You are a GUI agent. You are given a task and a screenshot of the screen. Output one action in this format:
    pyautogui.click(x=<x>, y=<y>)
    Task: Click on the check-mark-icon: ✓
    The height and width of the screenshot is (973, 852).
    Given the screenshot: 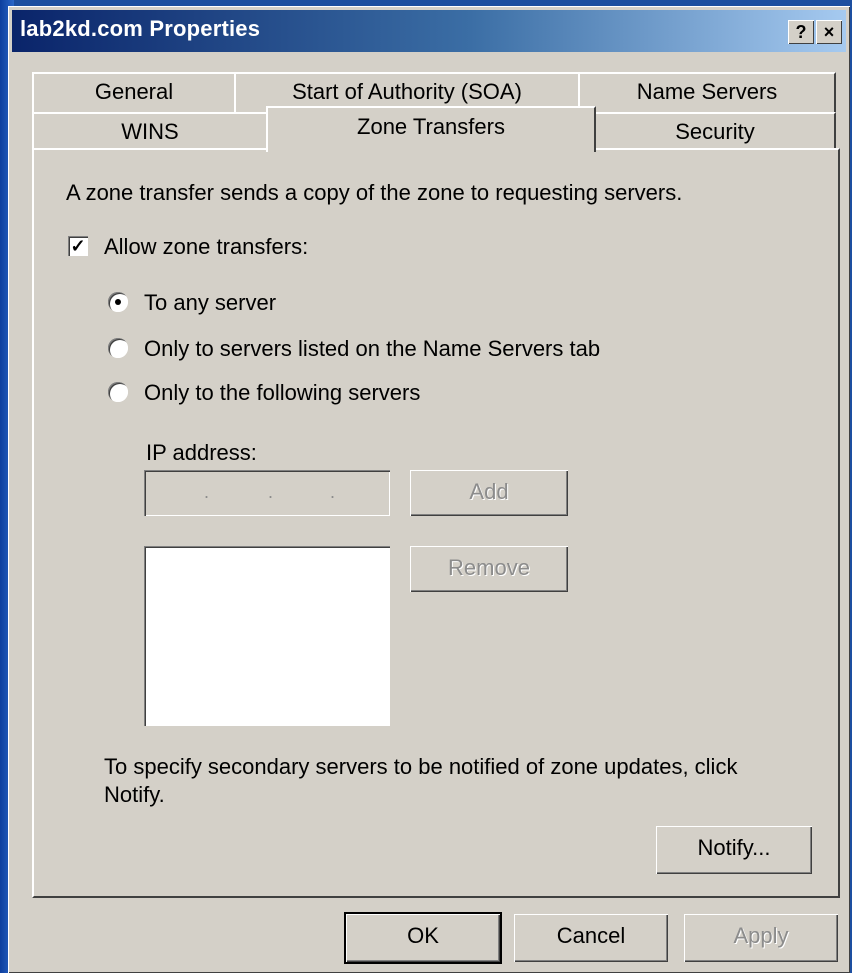 What is the action you would take?
    pyautogui.click(x=78, y=246)
    